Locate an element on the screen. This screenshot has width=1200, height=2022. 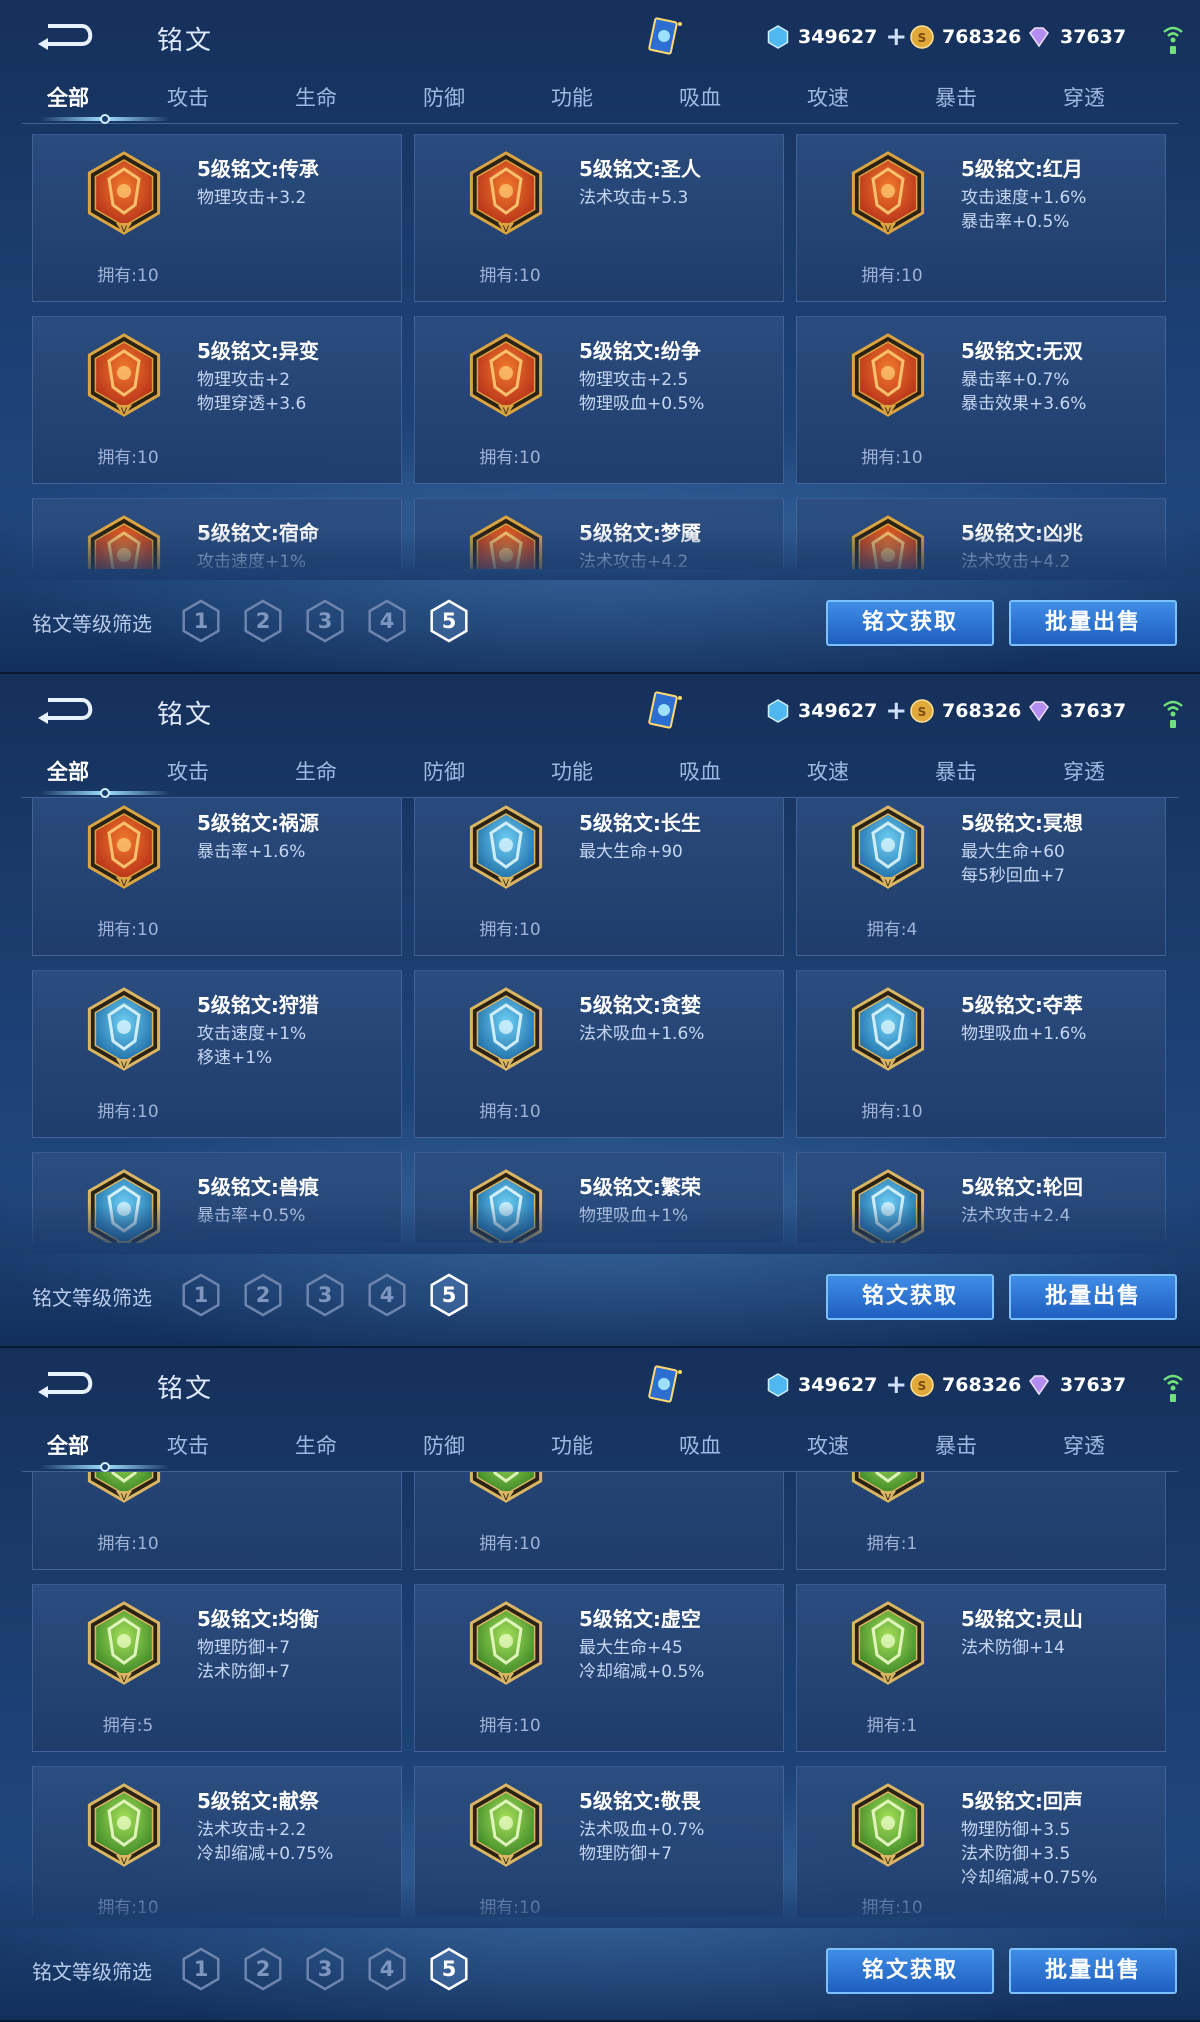
inscription-stat: 冷却缩减+0.5% is located at coordinates (642, 1672).